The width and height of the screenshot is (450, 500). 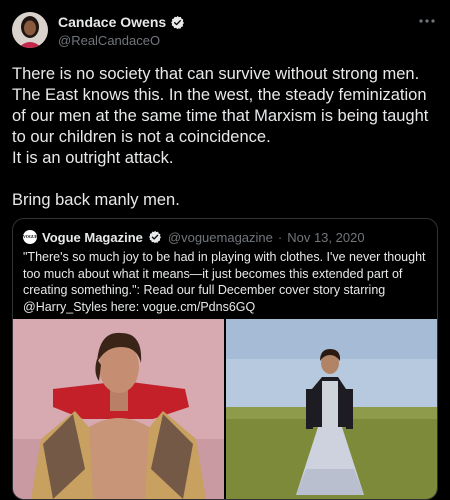 I want to click on author-display-name-row: Candace Owens, so click(x=121, y=22).